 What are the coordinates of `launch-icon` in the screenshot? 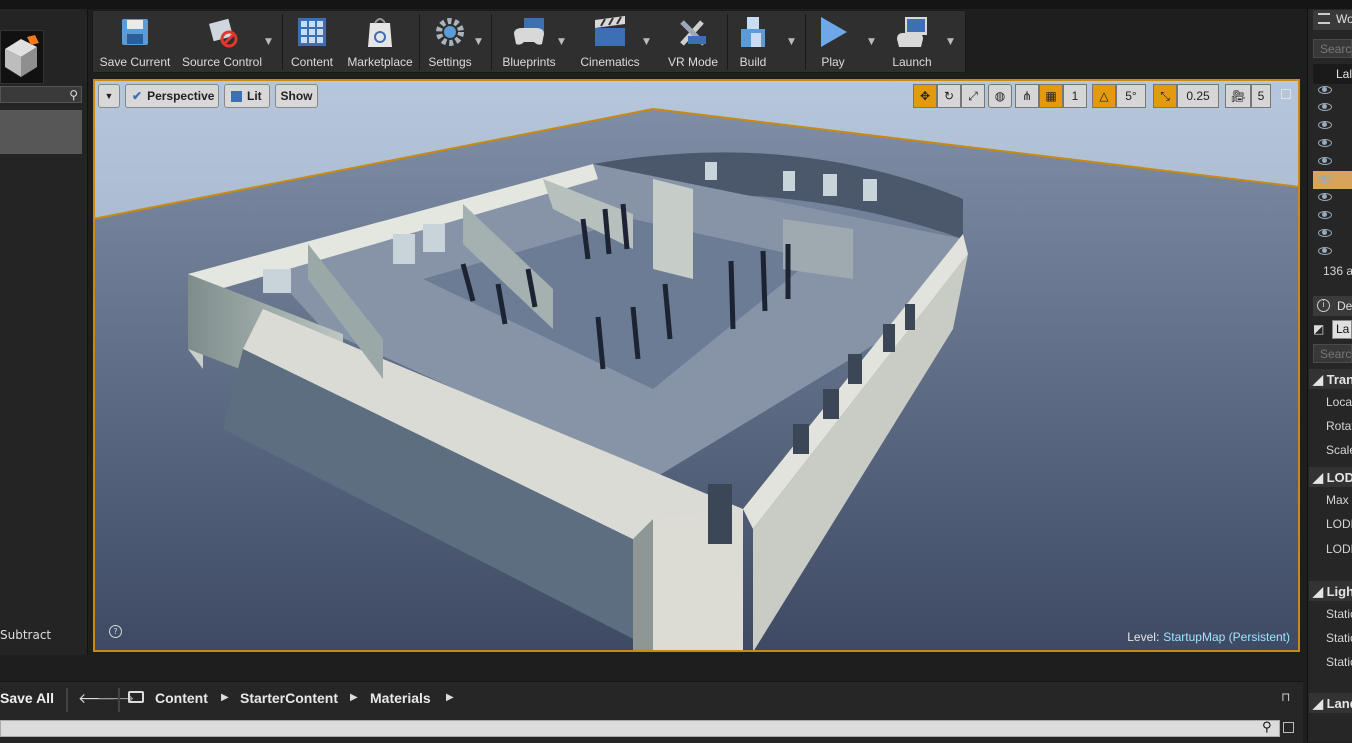 It's located at (912, 32).